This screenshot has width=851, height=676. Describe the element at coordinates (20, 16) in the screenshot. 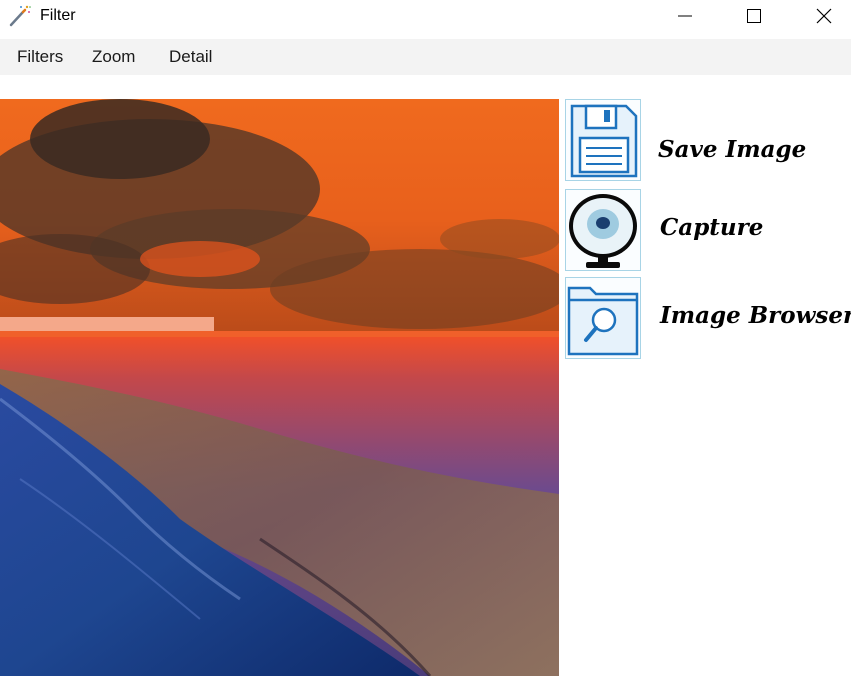

I see `magic-wand-icon` at that location.